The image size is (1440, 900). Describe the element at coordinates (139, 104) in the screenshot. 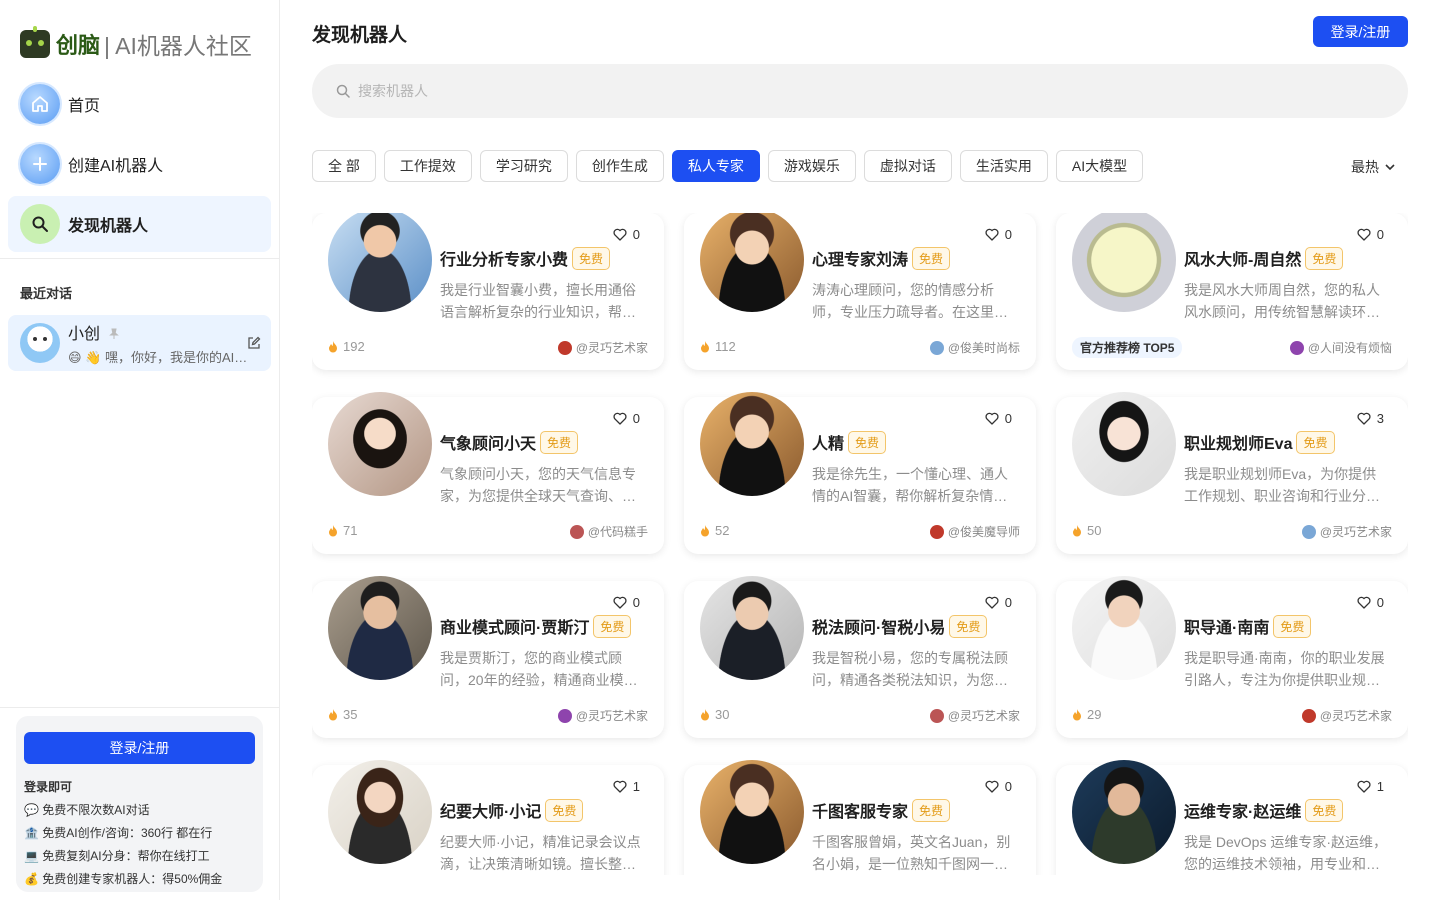

I see `nav-home: 首页` at that location.